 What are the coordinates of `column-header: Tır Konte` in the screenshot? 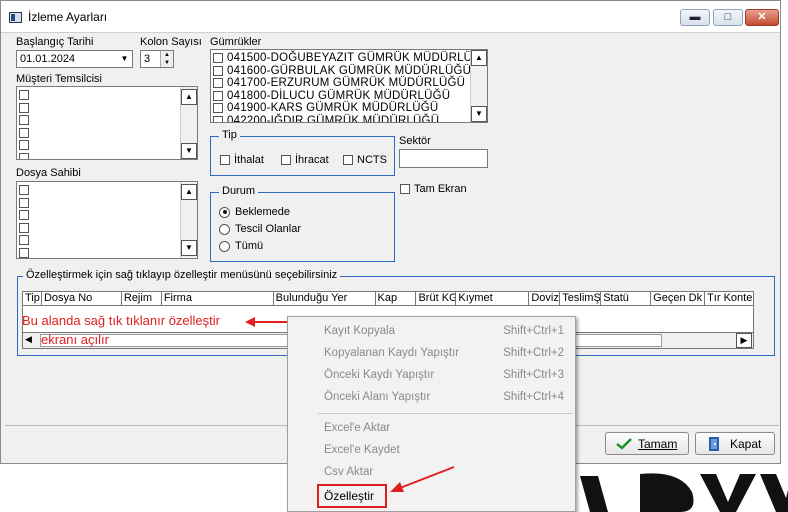 It's located at (729, 298).